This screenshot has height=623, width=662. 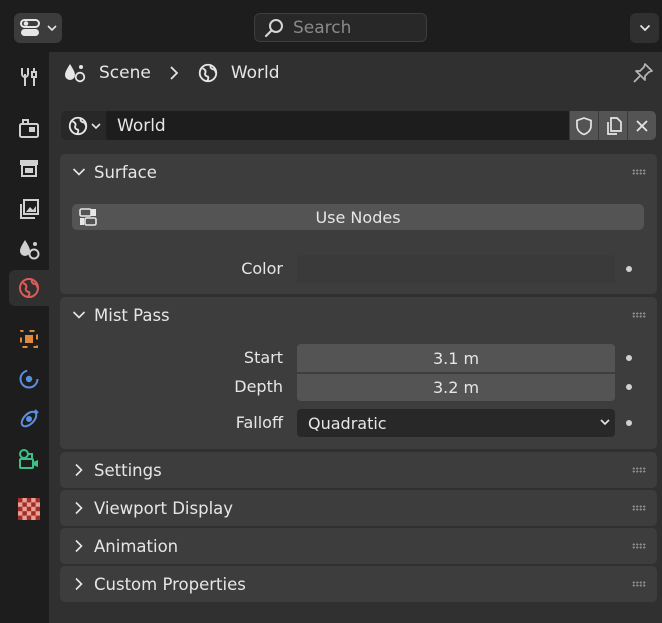 I want to click on panel-title: Animation, so click(x=136, y=546).